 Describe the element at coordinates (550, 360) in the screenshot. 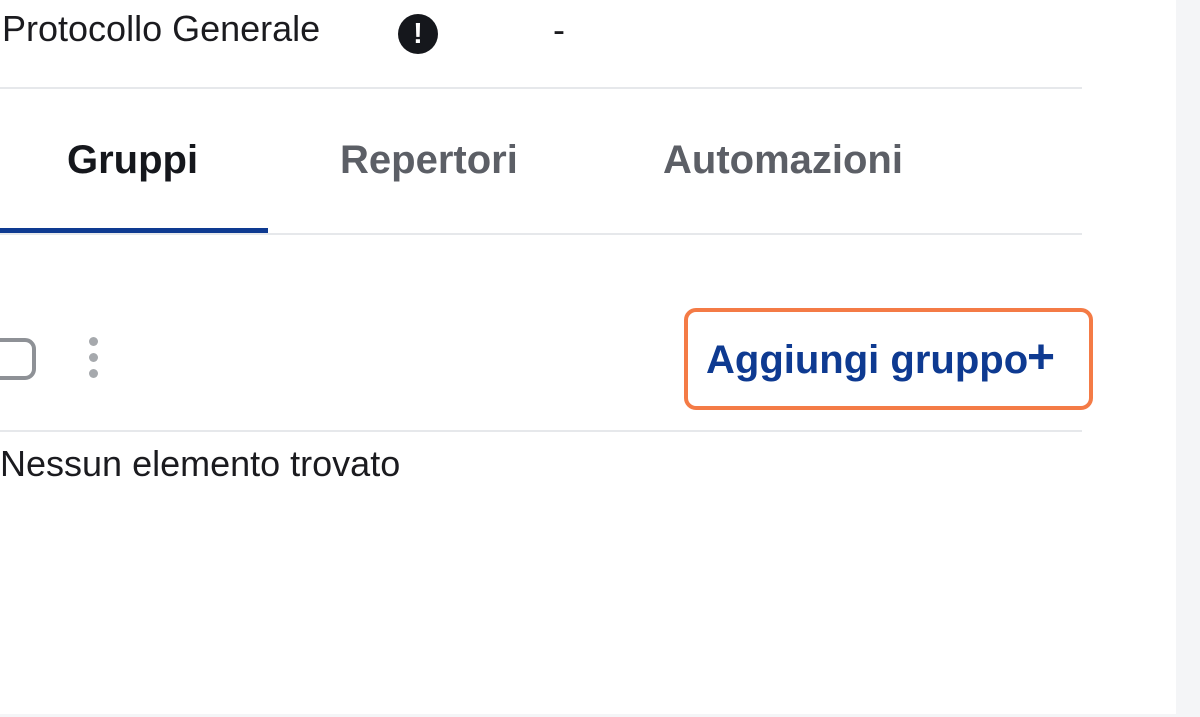

I see `list-toolbar: Aggiungi gruppo +` at that location.